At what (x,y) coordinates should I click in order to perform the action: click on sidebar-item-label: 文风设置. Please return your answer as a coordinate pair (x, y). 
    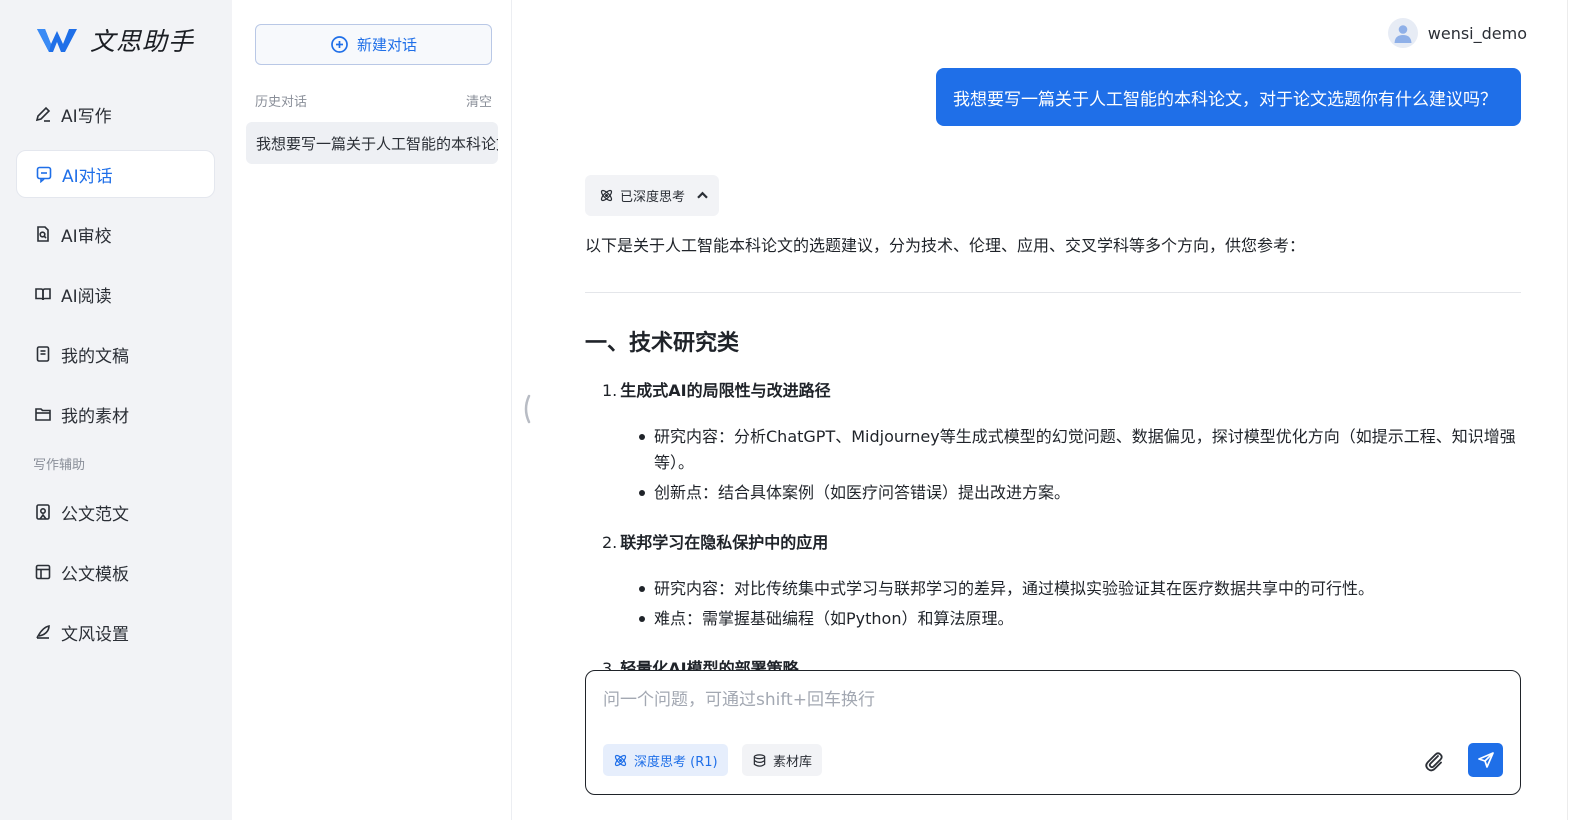
    Looking at the image, I should click on (95, 634).